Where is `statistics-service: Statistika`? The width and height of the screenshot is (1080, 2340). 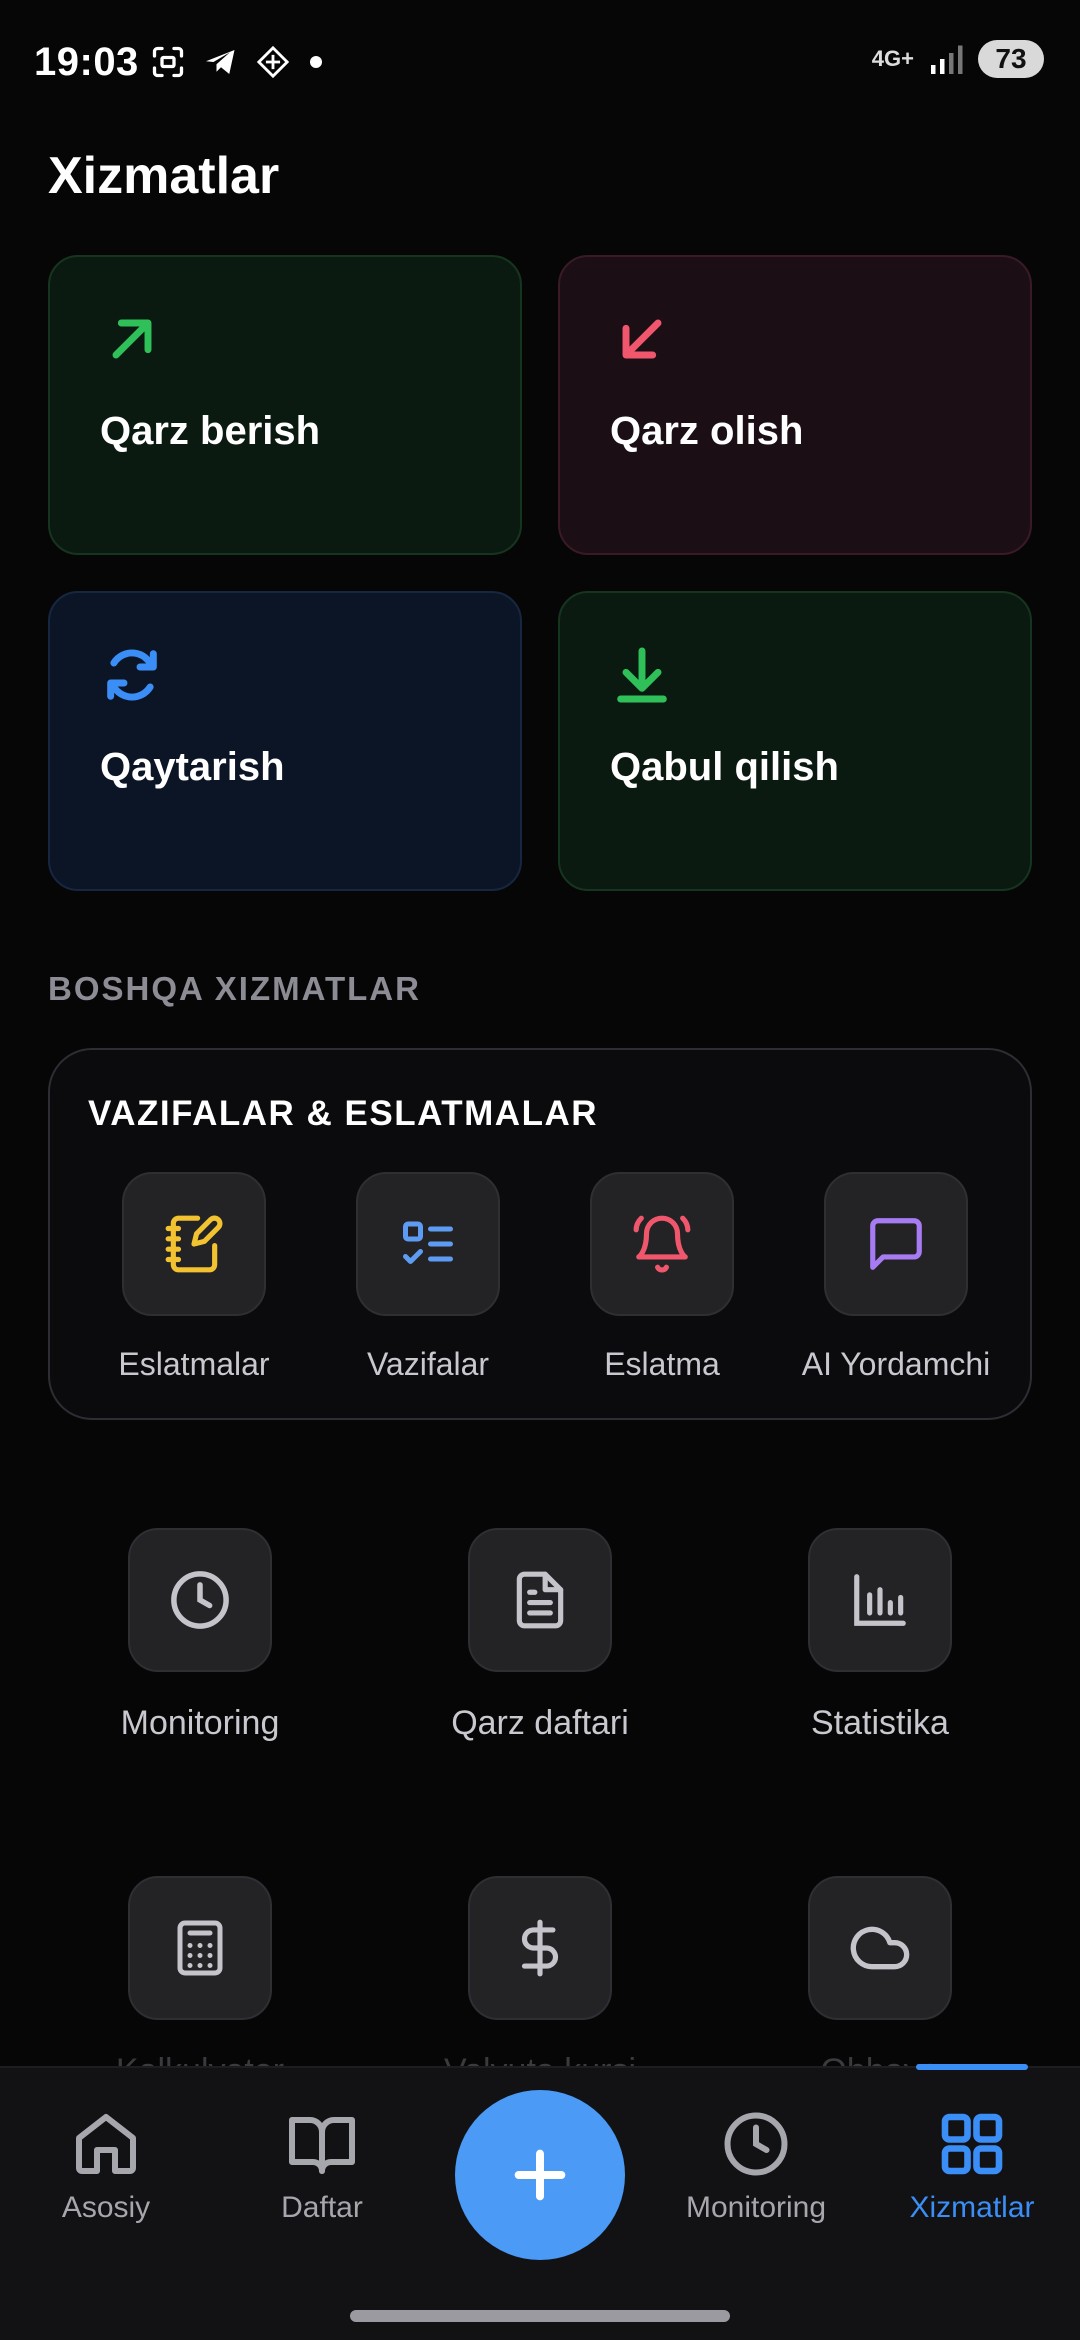 statistics-service: Statistika is located at coordinates (880, 1635).